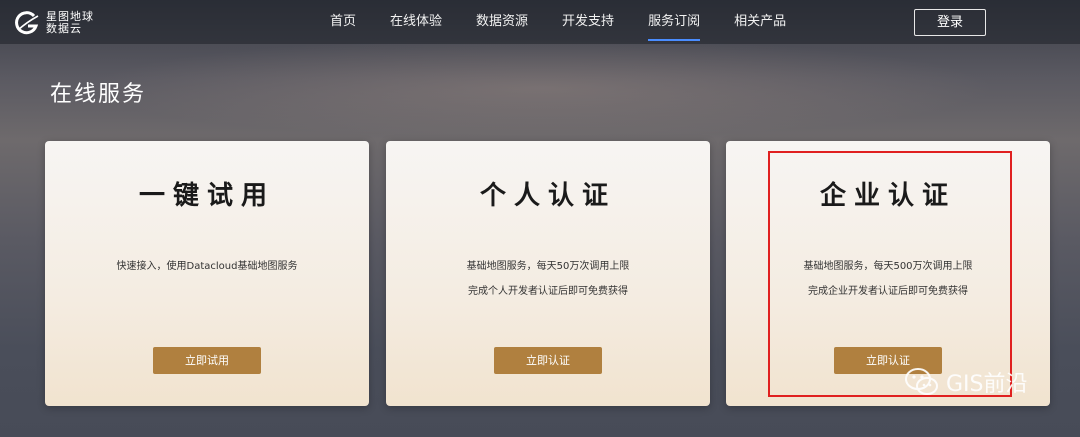 Image resolution: width=1080 pixels, height=437 pixels. Describe the element at coordinates (888, 266) in the screenshot. I see `card-description-line1: 基础地图服务，每天500万次调用上限` at that location.